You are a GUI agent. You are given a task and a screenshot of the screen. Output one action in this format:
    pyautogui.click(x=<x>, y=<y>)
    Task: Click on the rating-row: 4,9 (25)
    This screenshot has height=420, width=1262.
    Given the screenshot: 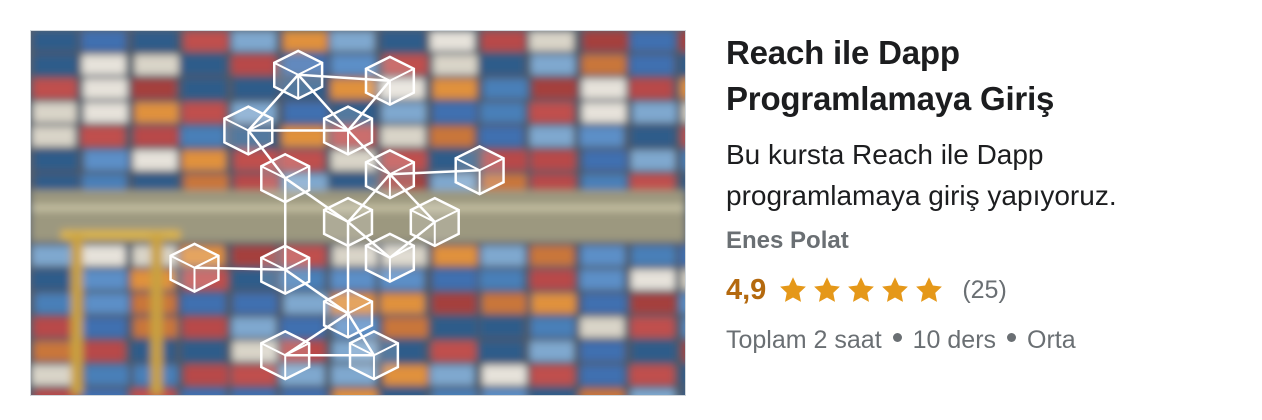 What is the action you would take?
    pyautogui.click(x=986, y=290)
    